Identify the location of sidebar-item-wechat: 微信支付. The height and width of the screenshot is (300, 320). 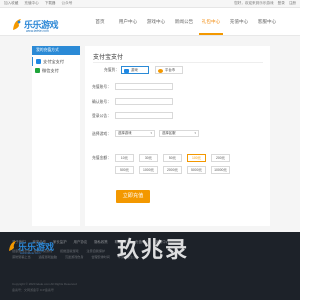
(56, 70).